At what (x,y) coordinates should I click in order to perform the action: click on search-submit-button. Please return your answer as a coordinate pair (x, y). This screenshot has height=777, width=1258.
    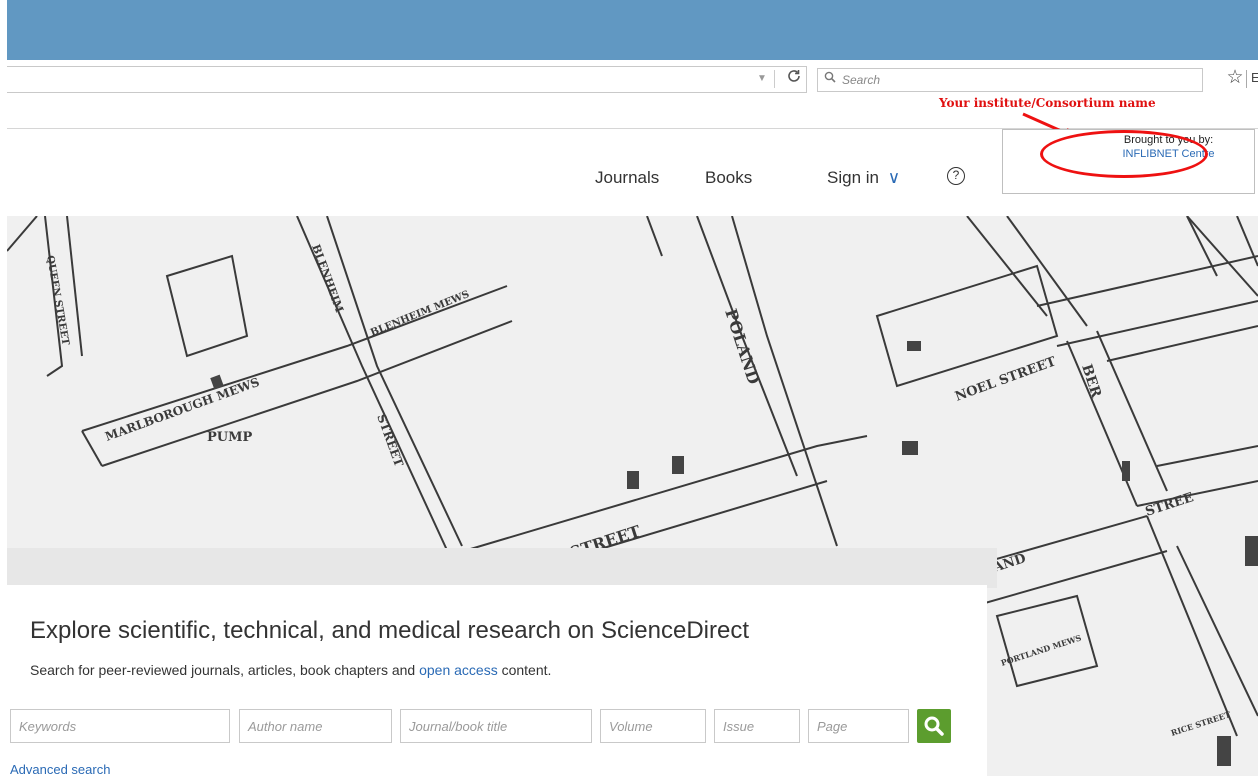
    Looking at the image, I should click on (934, 726).